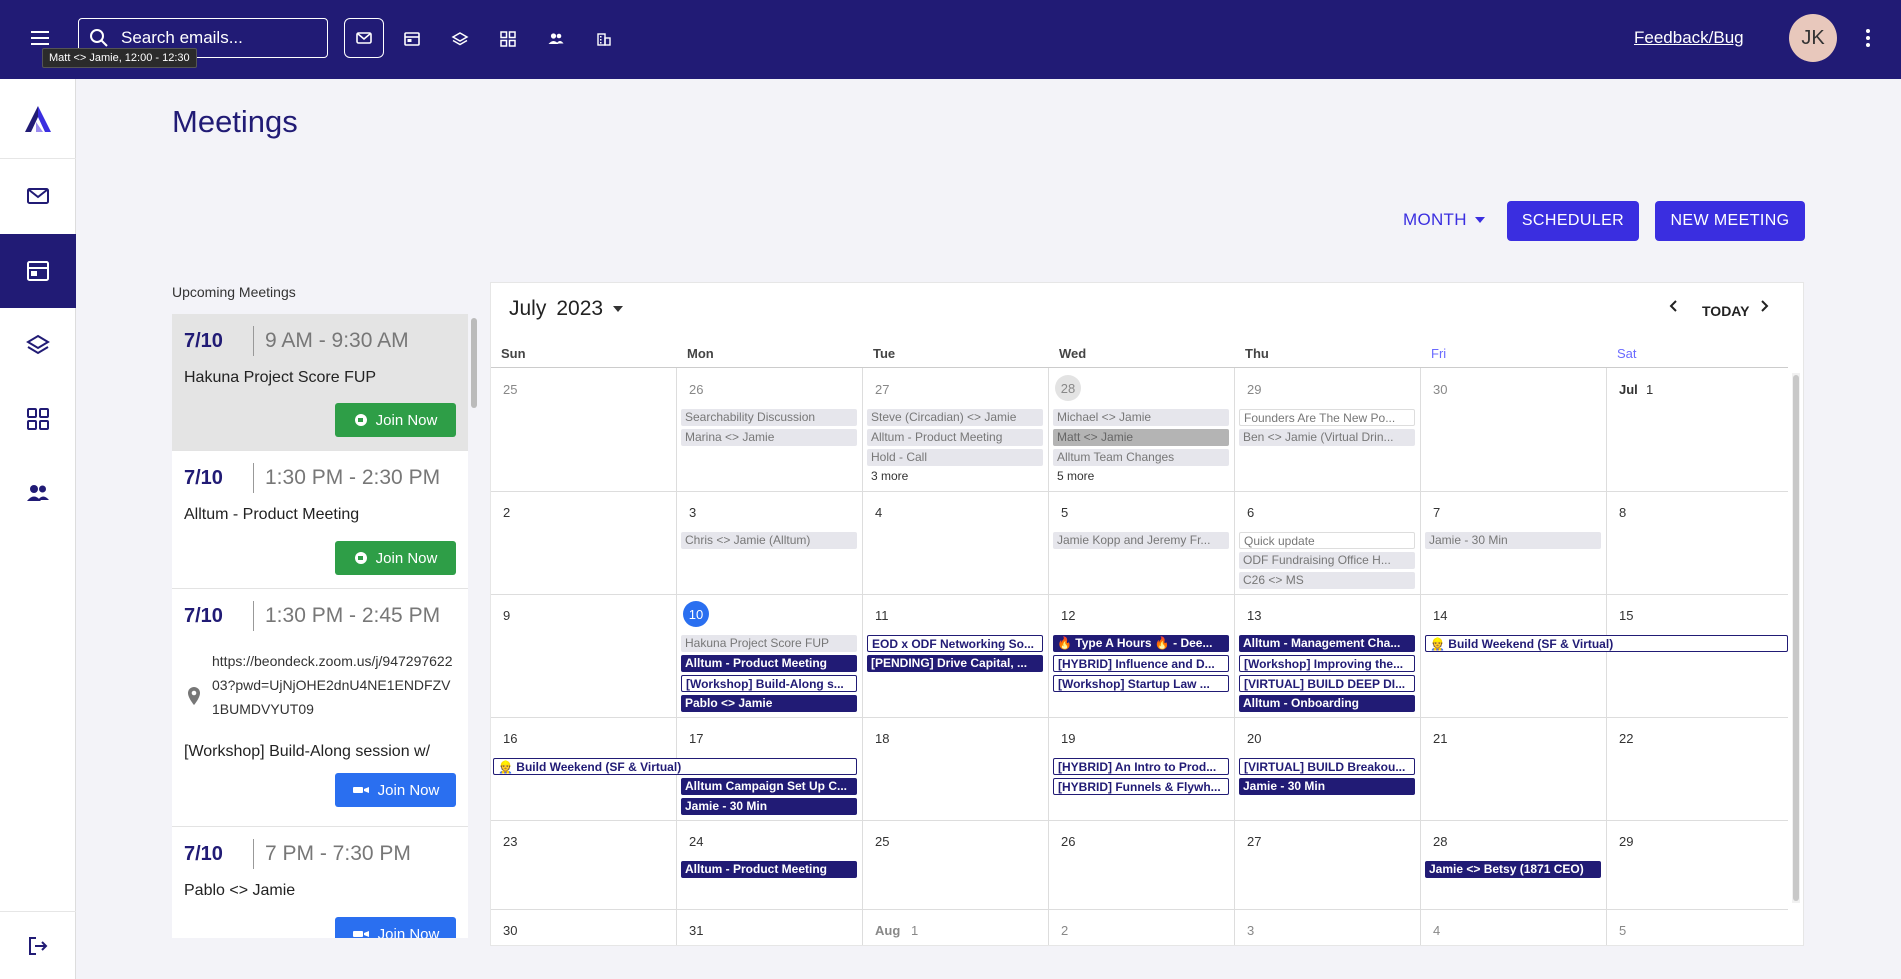 This screenshot has height=979, width=1901. Describe the element at coordinates (1673, 307) in the screenshot. I see `prev-month-button` at that location.